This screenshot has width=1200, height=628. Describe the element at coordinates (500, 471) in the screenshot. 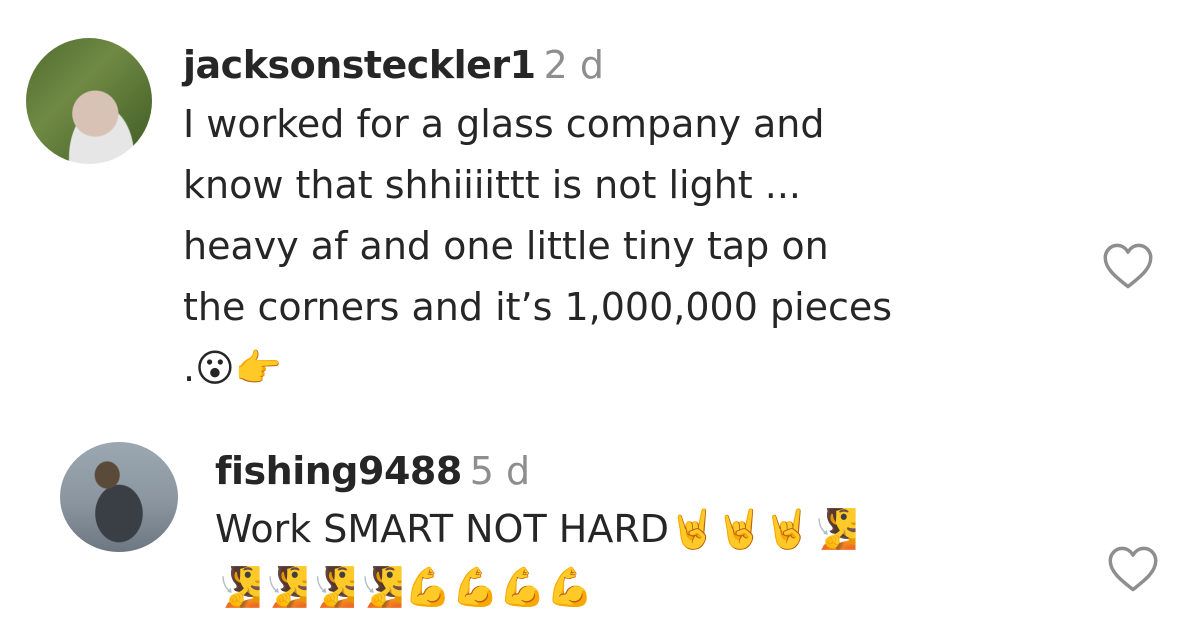

I see `comment-timestamp: 5 d` at that location.